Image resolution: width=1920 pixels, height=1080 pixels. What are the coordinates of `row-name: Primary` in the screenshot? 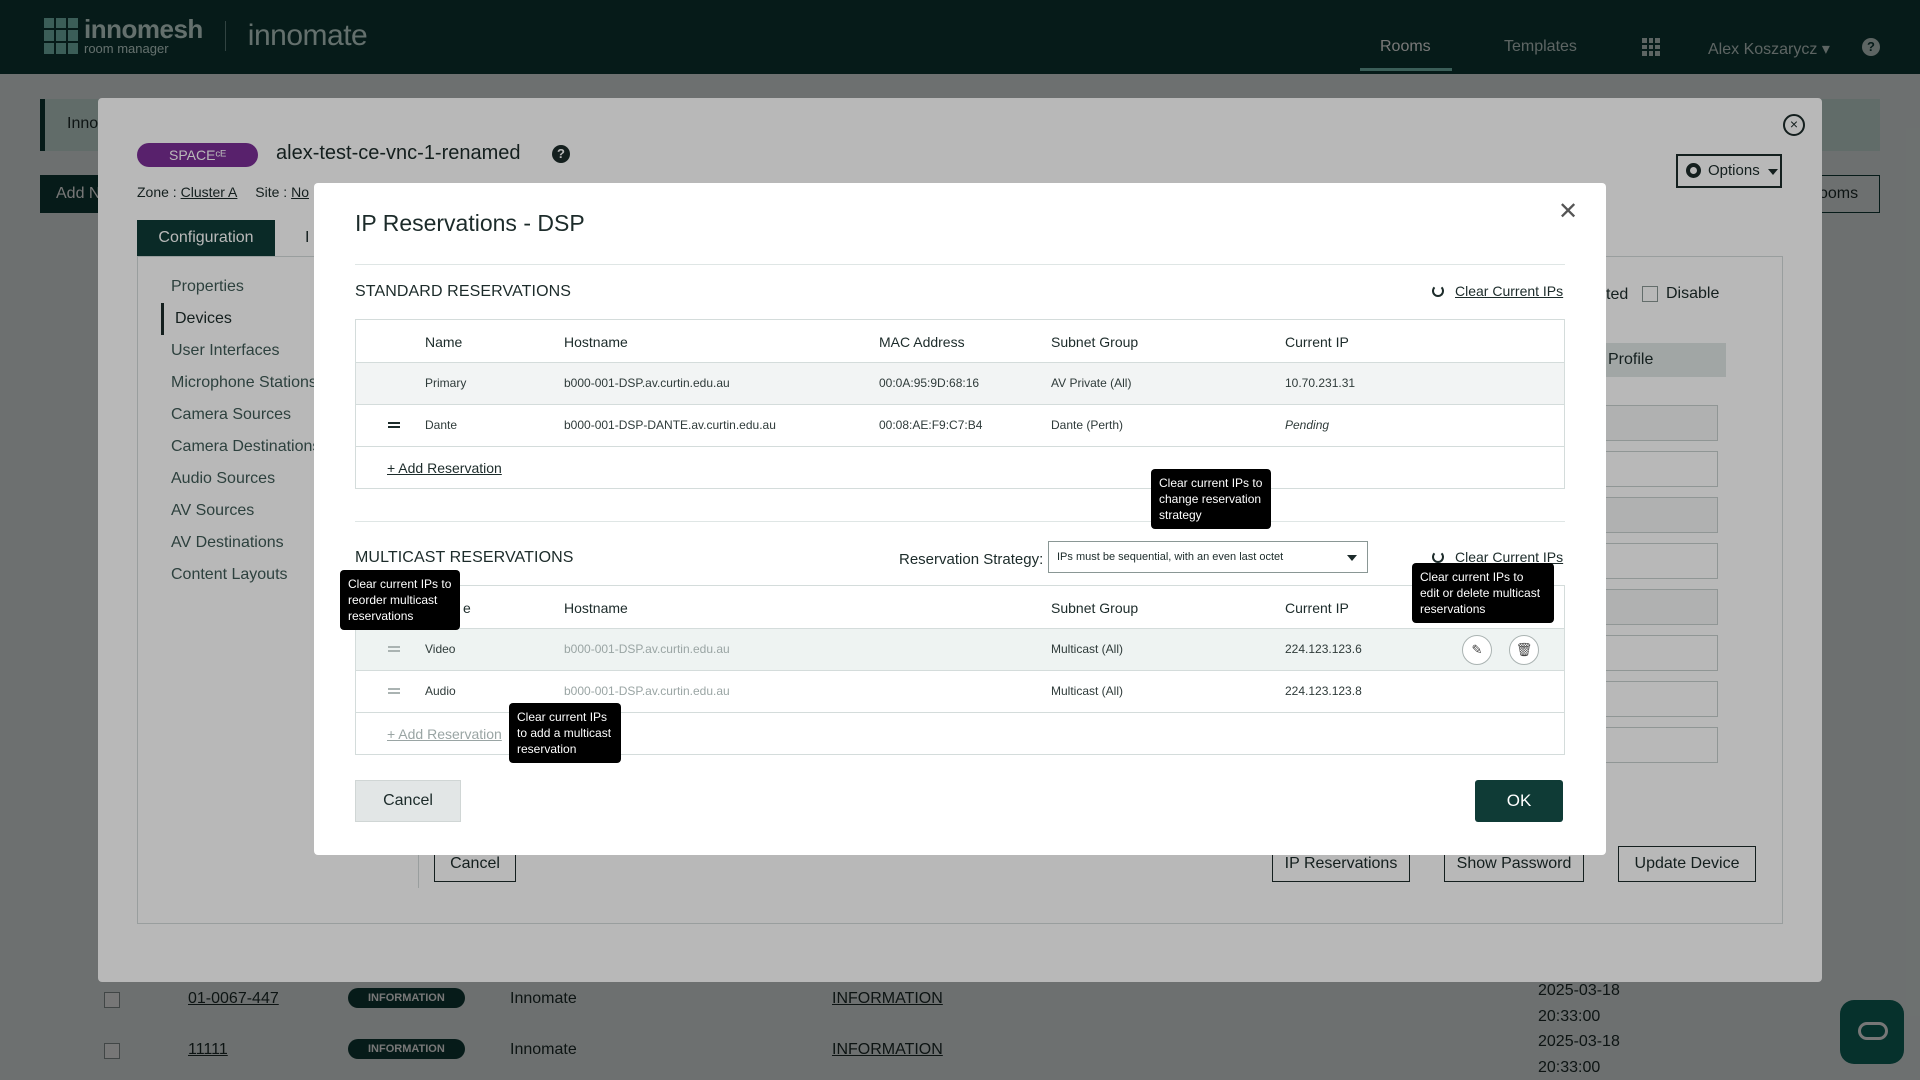 It's located at (446, 383).